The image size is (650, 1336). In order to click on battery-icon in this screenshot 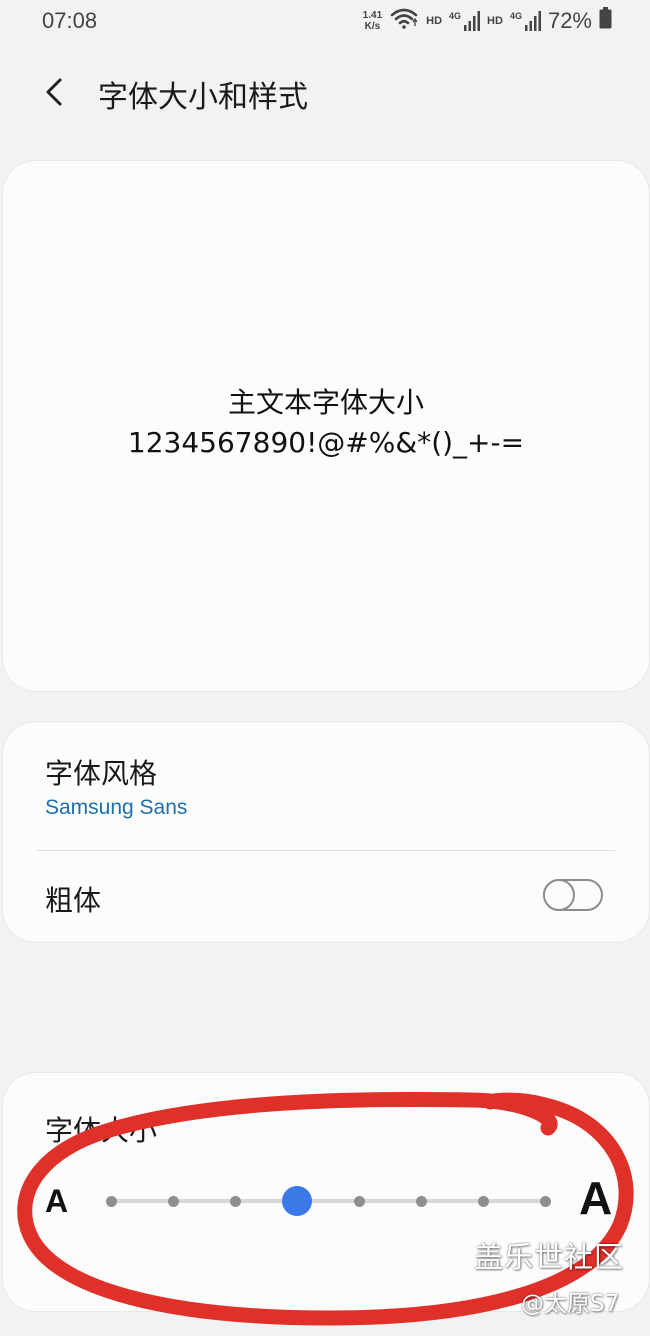, I will do `click(605, 20)`.